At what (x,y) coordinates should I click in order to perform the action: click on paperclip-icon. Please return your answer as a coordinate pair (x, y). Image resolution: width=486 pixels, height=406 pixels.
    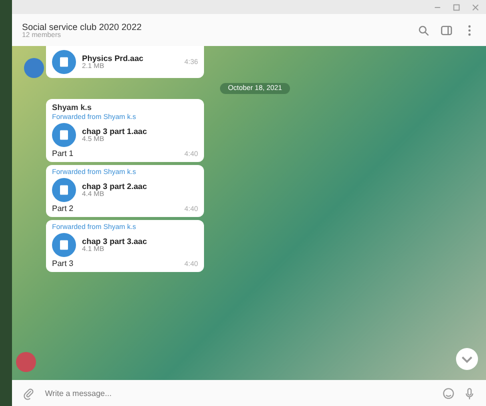
    Looking at the image, I should click on (28, 393).